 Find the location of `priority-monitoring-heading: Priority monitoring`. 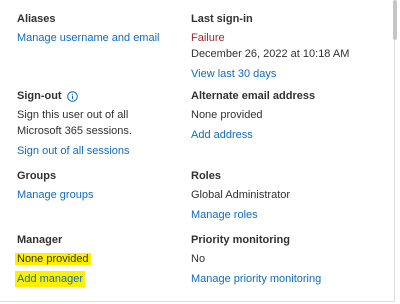

priority-monitoring-heading: Priority monitoring is located at coordinates (240, 240).